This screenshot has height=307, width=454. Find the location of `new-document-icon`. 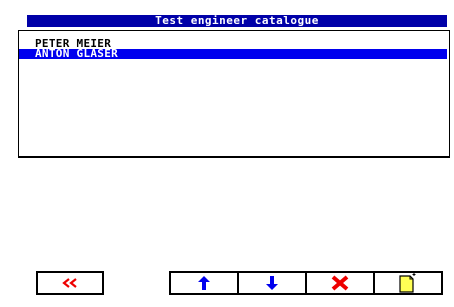

new-document-icon is located at coordinates (408, 283).